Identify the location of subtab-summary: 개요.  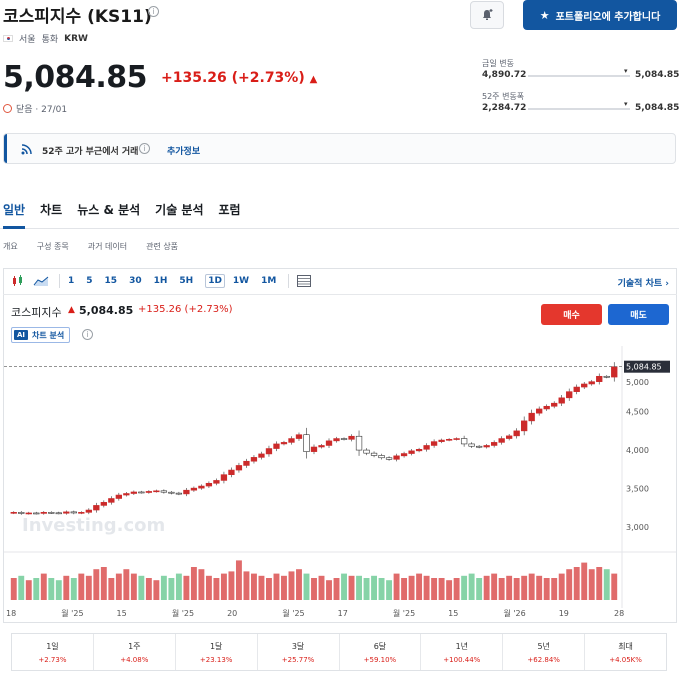
(10, 246).